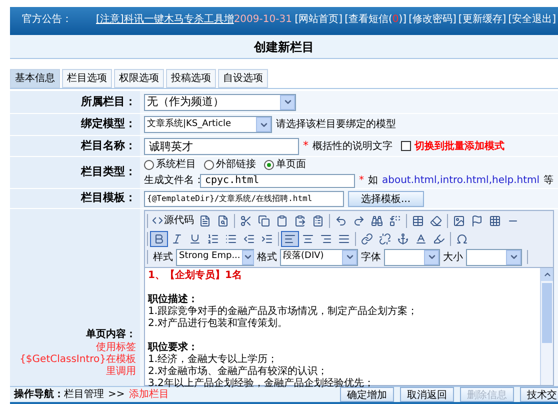  I want to click on notice-date: 2009-10-31, so click(263, 20).